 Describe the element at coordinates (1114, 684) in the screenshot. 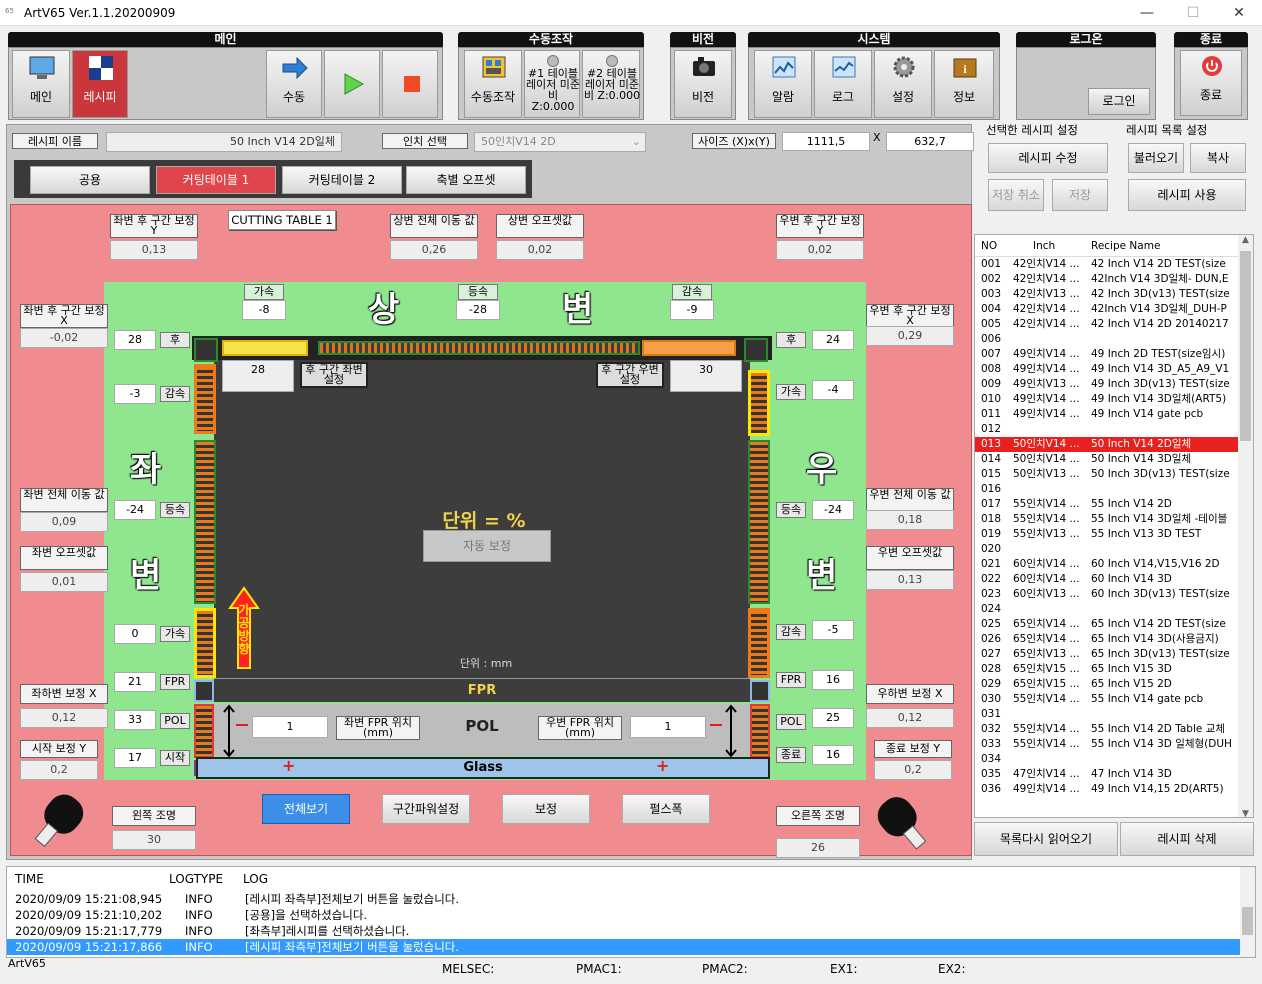

I see `recipe-row: 029 65인치V15 ... 65 Inch V15 2D` at that location.